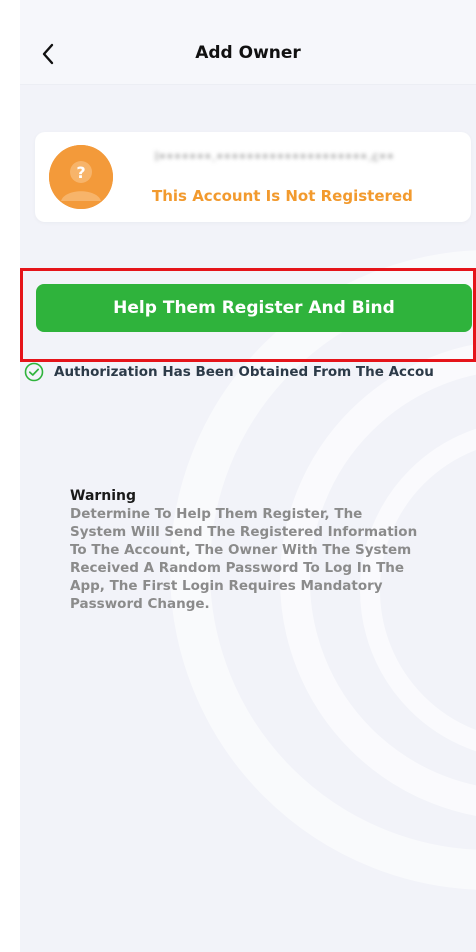 This screenshot has height=952, width=476. What do you see at coordinates (248, 53) in the screenshot?
I see `page-title: Add Owner` at bounding box center [248, 53].